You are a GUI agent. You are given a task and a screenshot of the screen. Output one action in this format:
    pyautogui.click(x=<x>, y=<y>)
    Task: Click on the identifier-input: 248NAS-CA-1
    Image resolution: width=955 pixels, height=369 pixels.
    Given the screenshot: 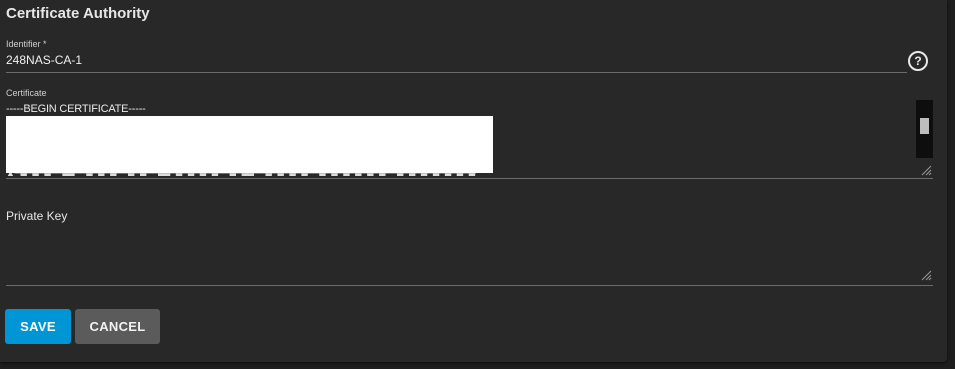 What is the action you would take?
    pyautogui.click(x=44, y=60)
    